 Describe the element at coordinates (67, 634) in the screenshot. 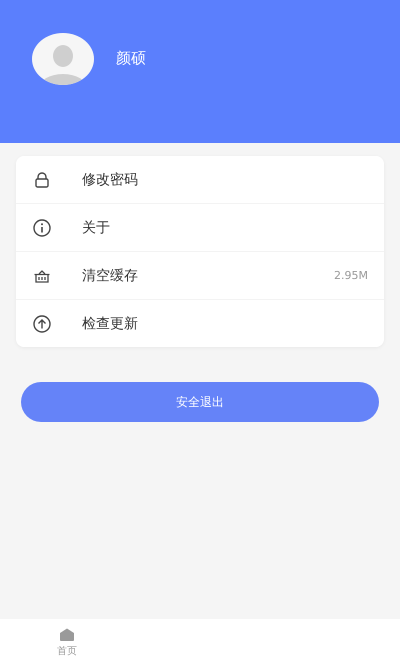

I see `home-icon` at that location.